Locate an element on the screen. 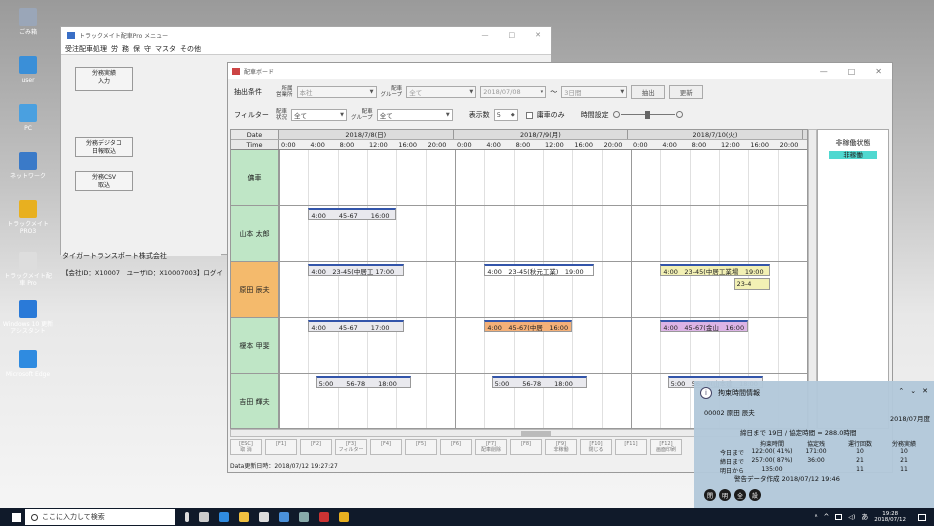 Image resolution: width=934 pixels, height=526 pixels. group-select: 全て ▼ is located at coordinates (441, 92).